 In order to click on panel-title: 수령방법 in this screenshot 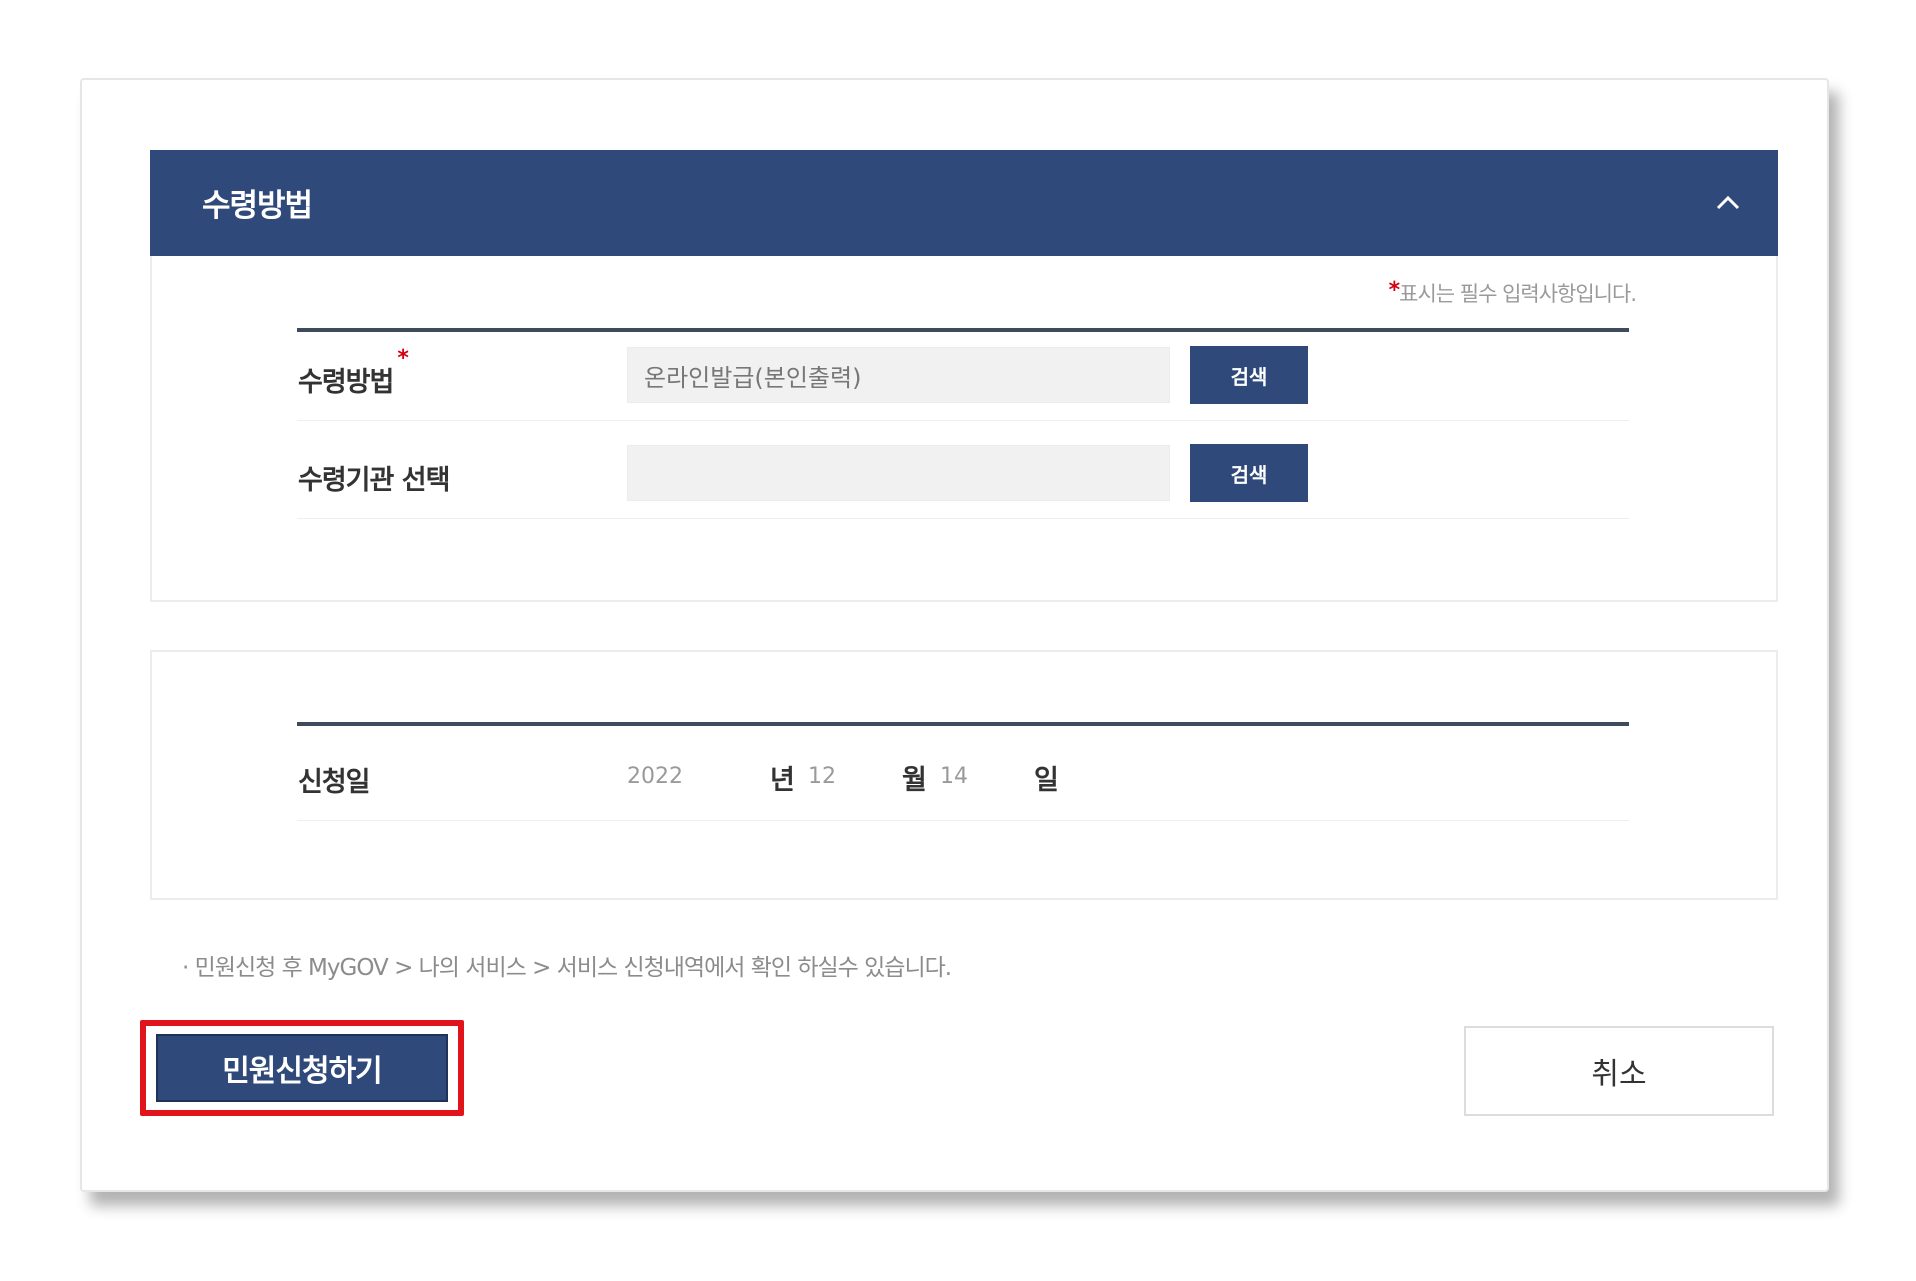, I will do `click(257, 206)`.